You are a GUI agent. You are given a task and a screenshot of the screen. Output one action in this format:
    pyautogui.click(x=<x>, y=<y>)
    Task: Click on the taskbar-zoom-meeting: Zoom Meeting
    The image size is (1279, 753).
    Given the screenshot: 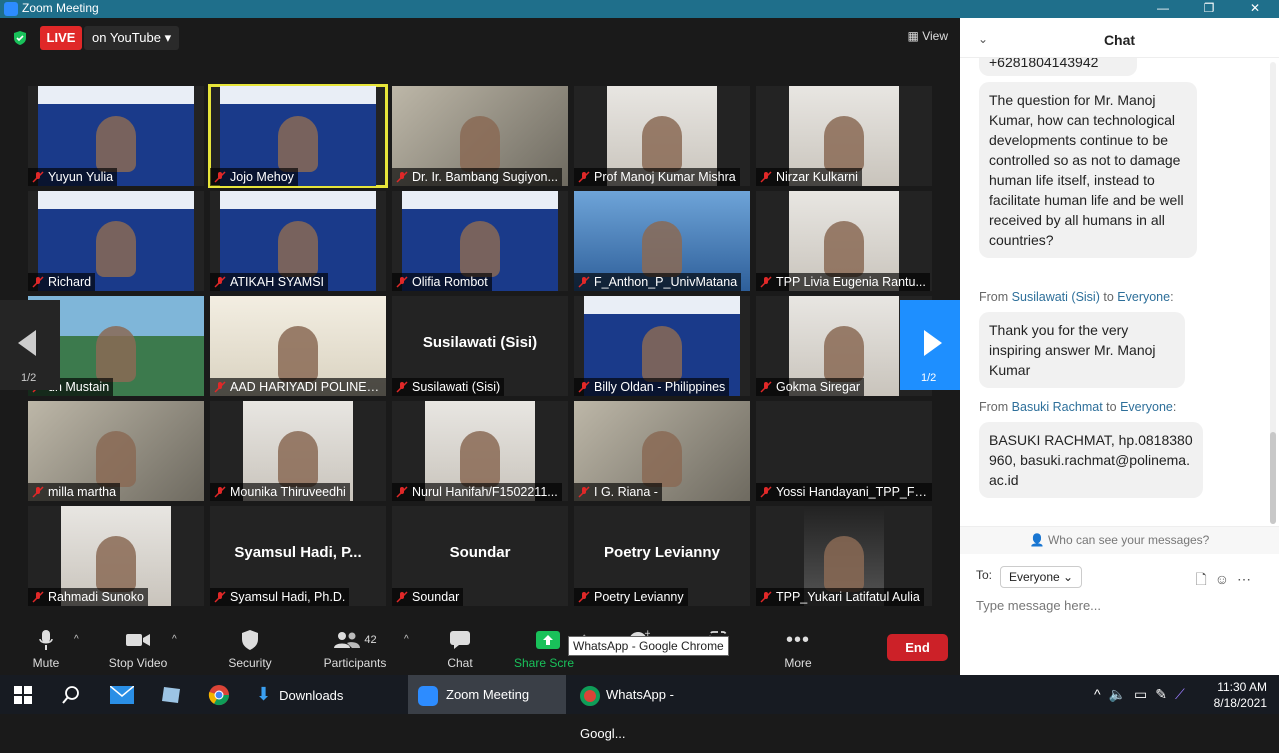 What is the action you would take?
    pyautogui.click(x=487, y=694)
    